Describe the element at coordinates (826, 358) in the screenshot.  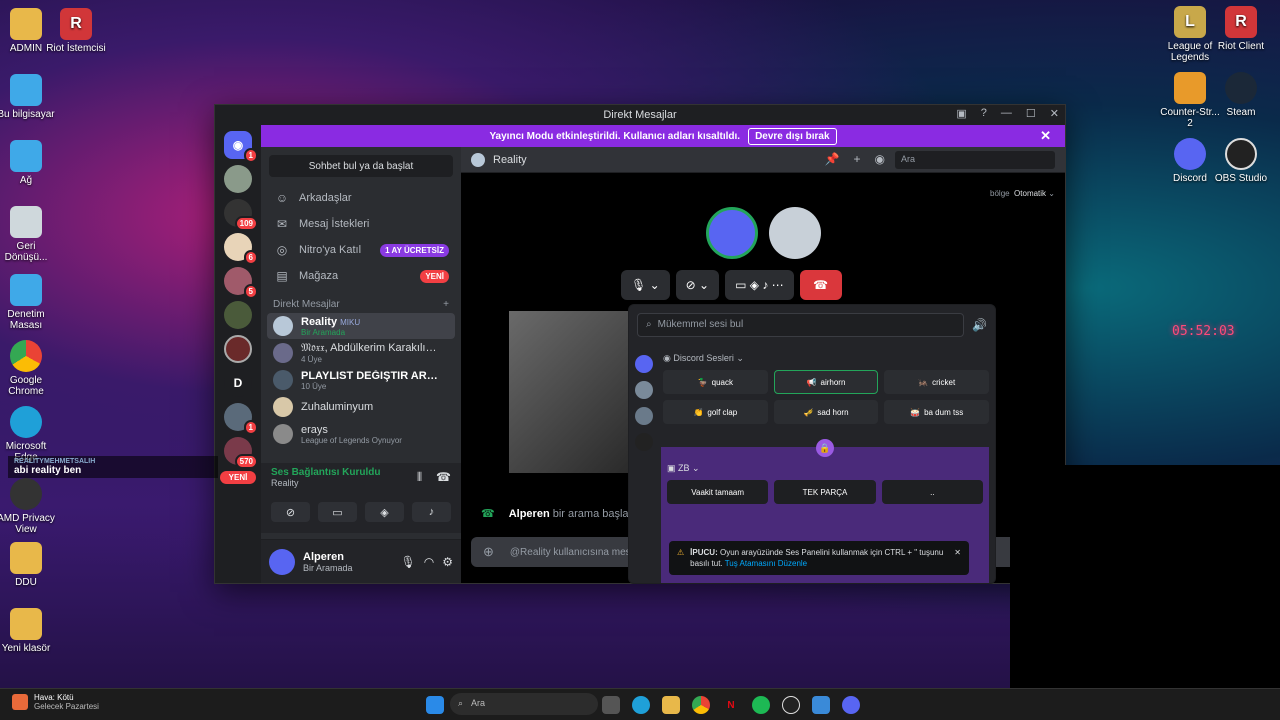
I see `section-header: ◉ Discord Sesleri ⌄` at that location.